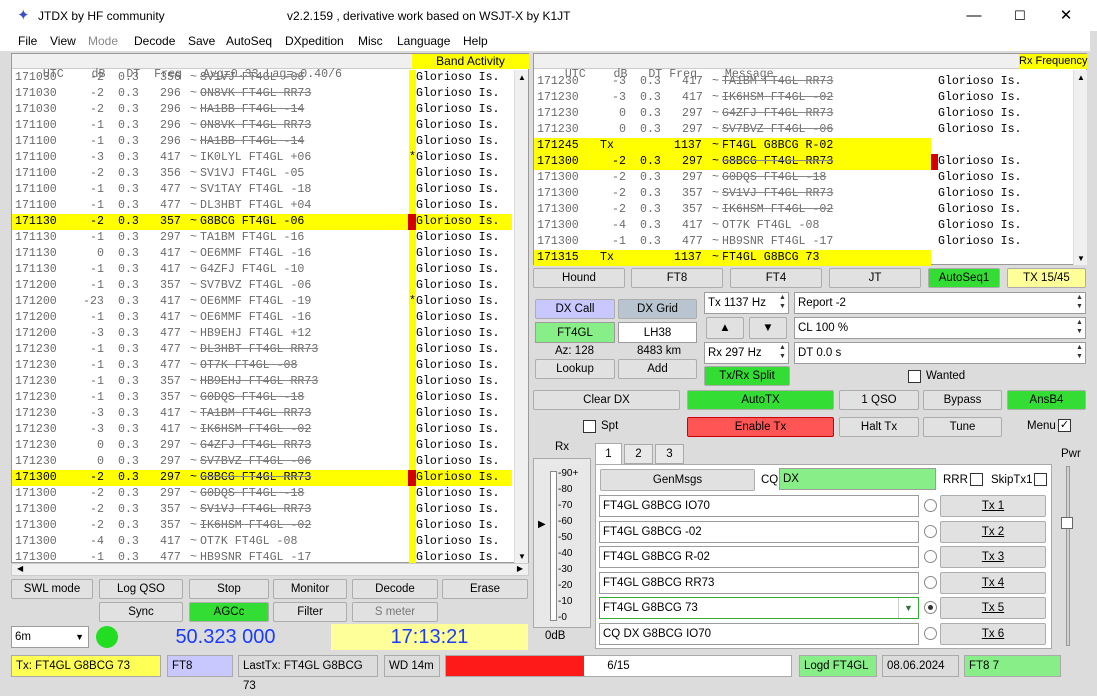 This screenshot has width=1097, height=696. What do you see at coordinates (589, 426) in the screenshot?
I see `spt-checkbox` at bounding box center [589, 426].